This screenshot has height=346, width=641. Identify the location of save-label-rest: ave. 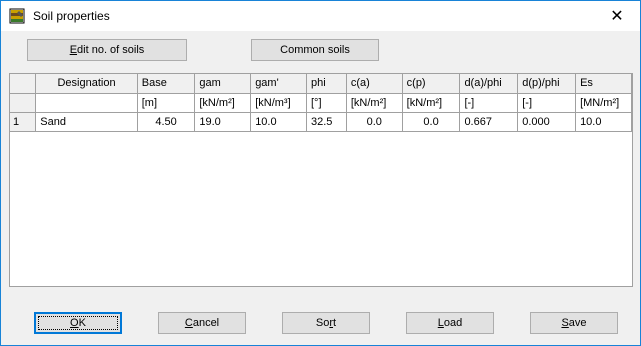
(577, 323).